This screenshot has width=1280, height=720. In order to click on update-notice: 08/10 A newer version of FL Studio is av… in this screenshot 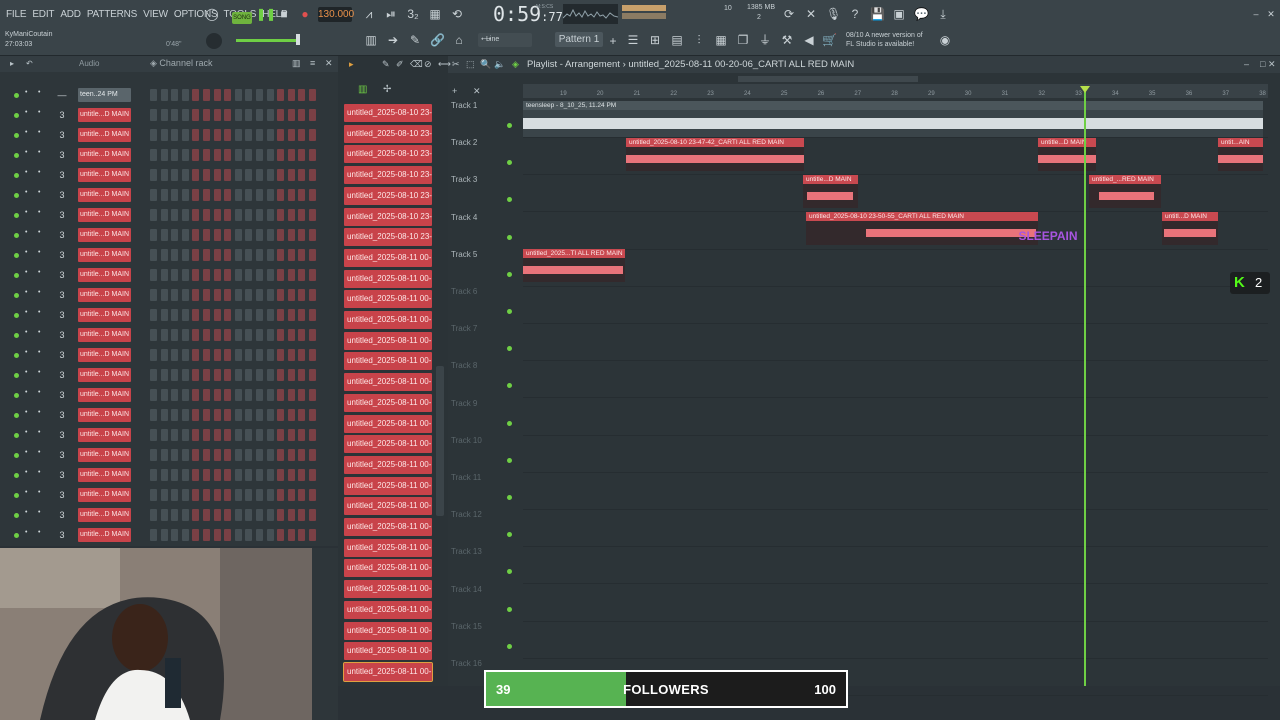, I will do `click(884, 40)`.